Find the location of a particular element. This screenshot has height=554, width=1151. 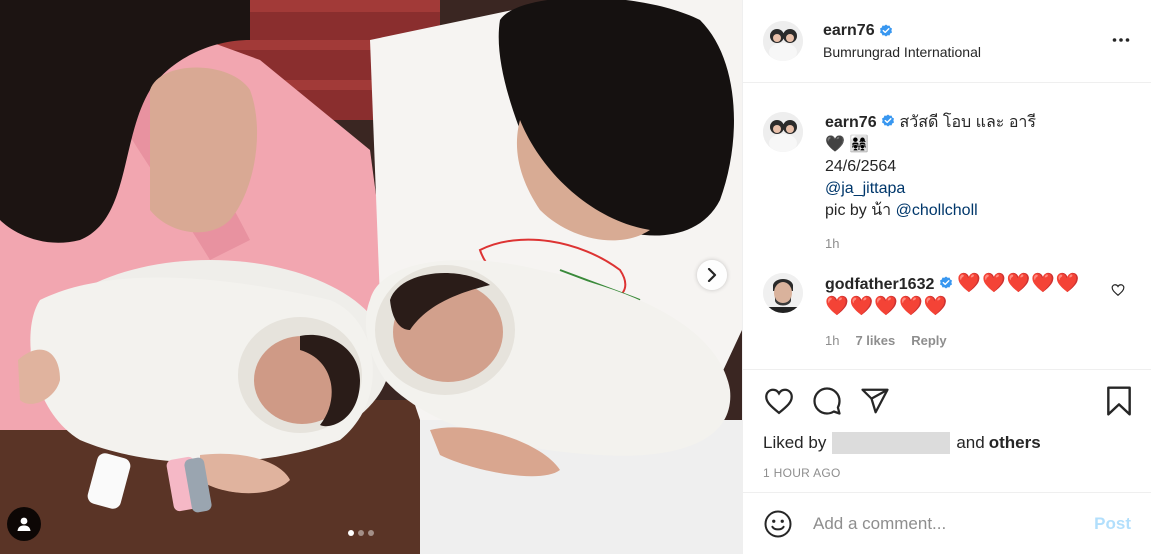

comment-like-button is located at coordinates (1118, 291).